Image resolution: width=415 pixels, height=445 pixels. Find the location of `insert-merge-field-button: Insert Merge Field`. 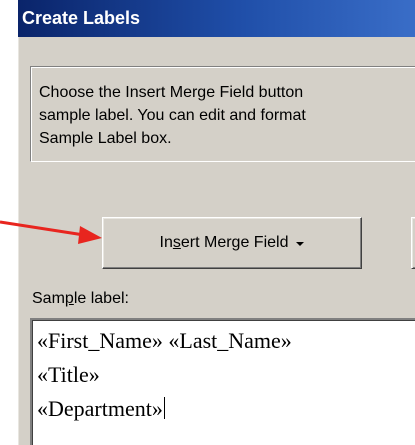

insert-merge-field-button: Insert Merge Field is located at coordinates (232, 243).